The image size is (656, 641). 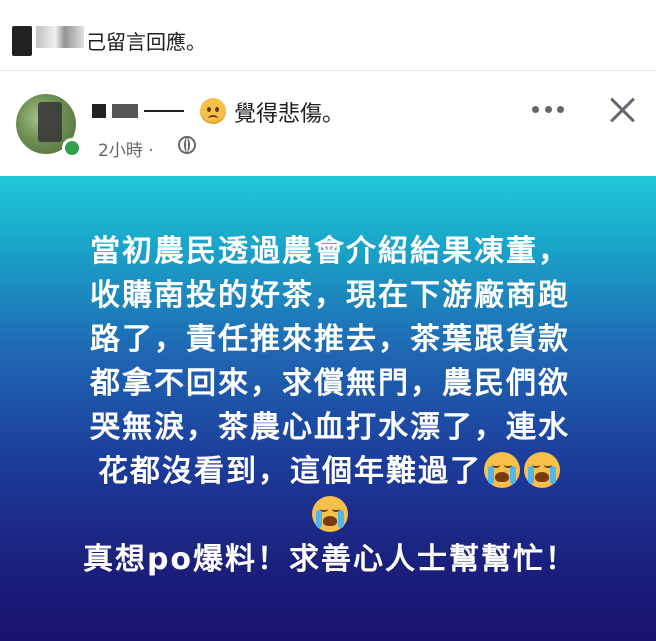 I want to click on commenter-avatar, so click(x=22, y=41).